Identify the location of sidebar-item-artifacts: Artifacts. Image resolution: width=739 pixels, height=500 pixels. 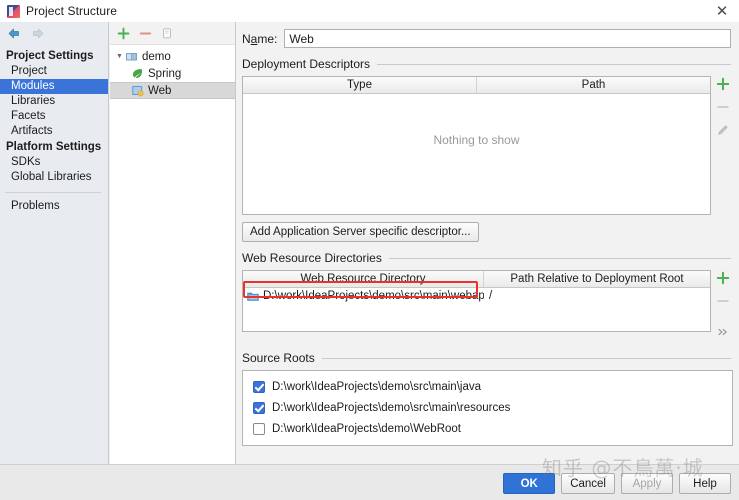
(54, 131).